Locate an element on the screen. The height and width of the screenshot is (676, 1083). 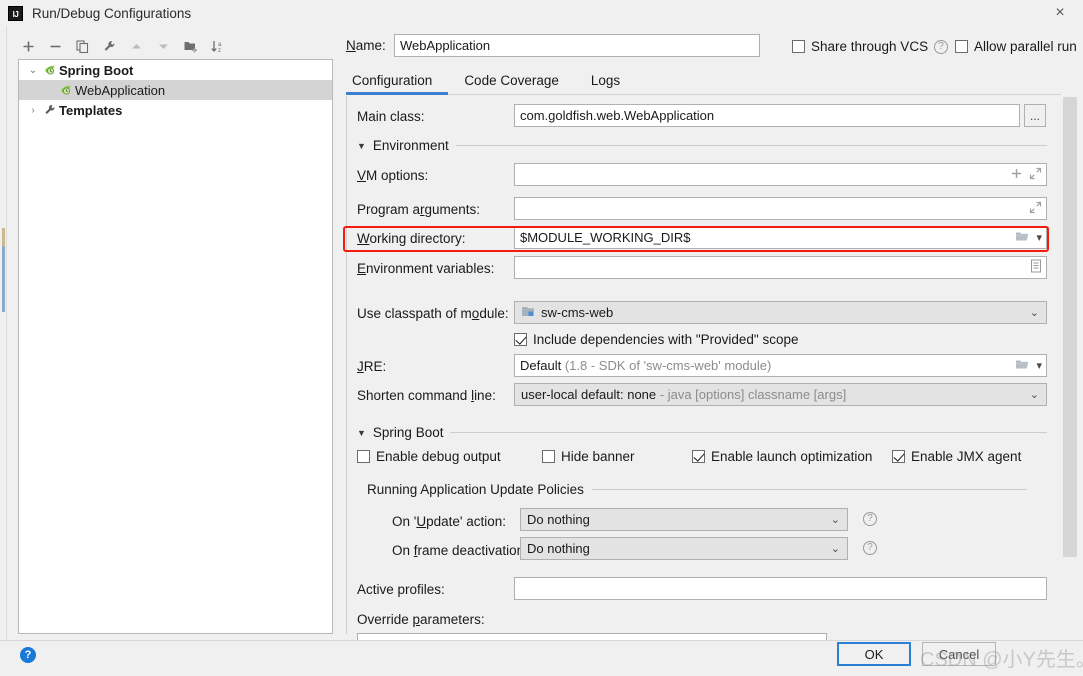
enable-launch-optimization-row: Enable launch optimization is located at coordinates (782, 456).